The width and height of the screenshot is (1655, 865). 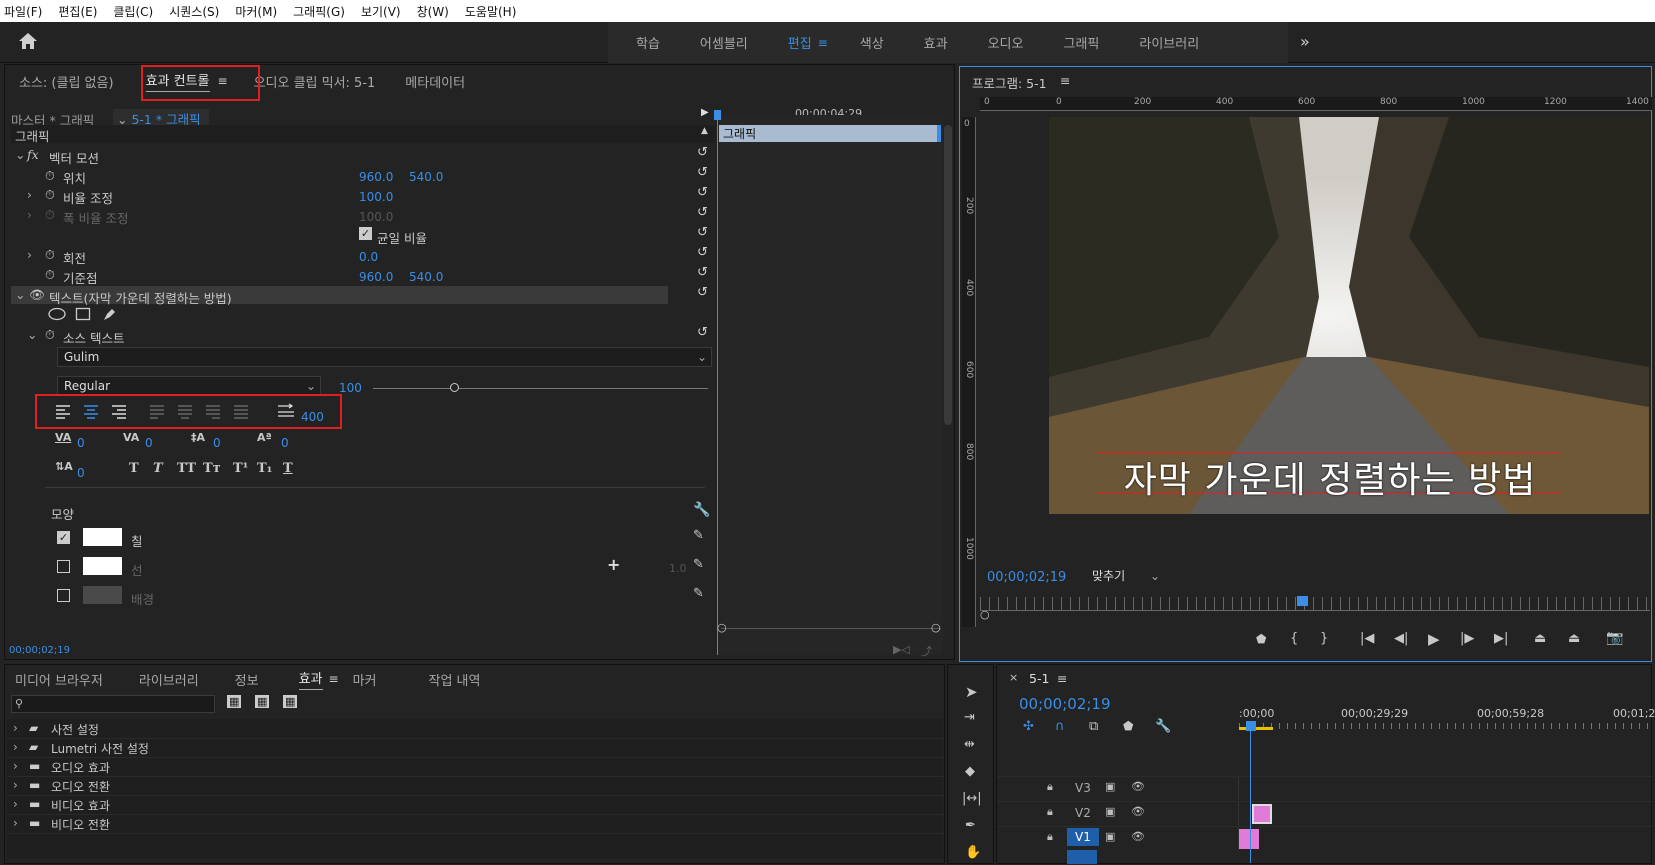 I want to click on stroke-checkbox, so click(x=63, y=566).